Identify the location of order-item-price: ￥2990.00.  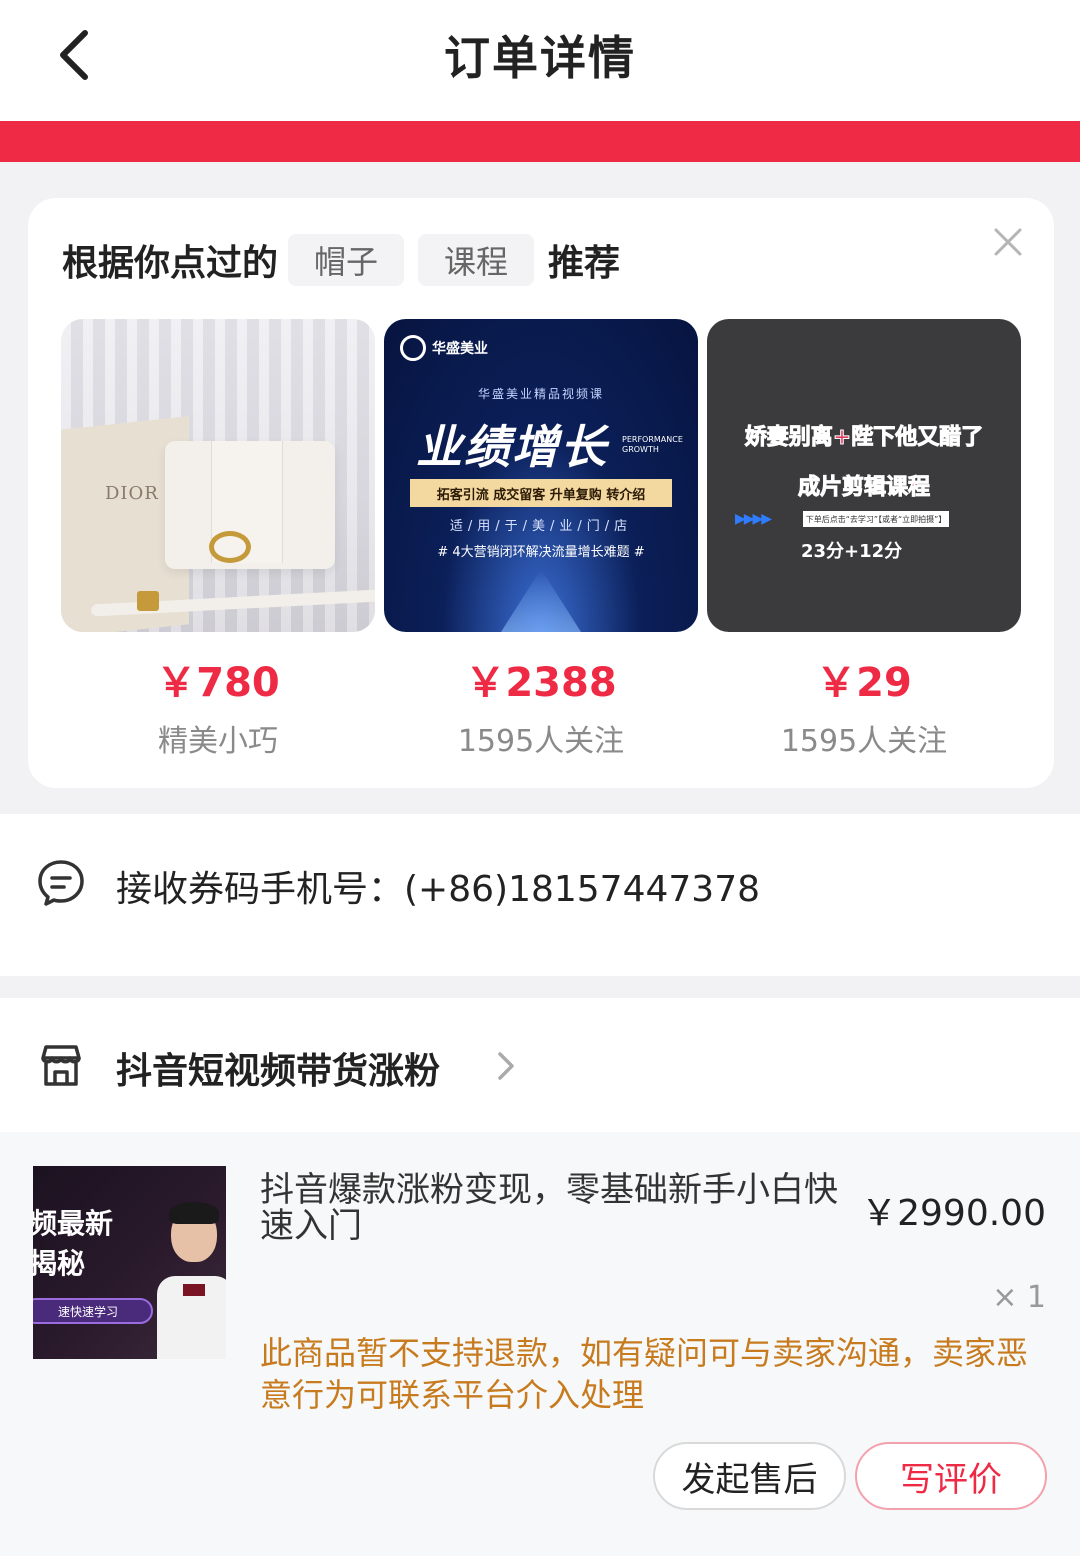
(953, 1213).